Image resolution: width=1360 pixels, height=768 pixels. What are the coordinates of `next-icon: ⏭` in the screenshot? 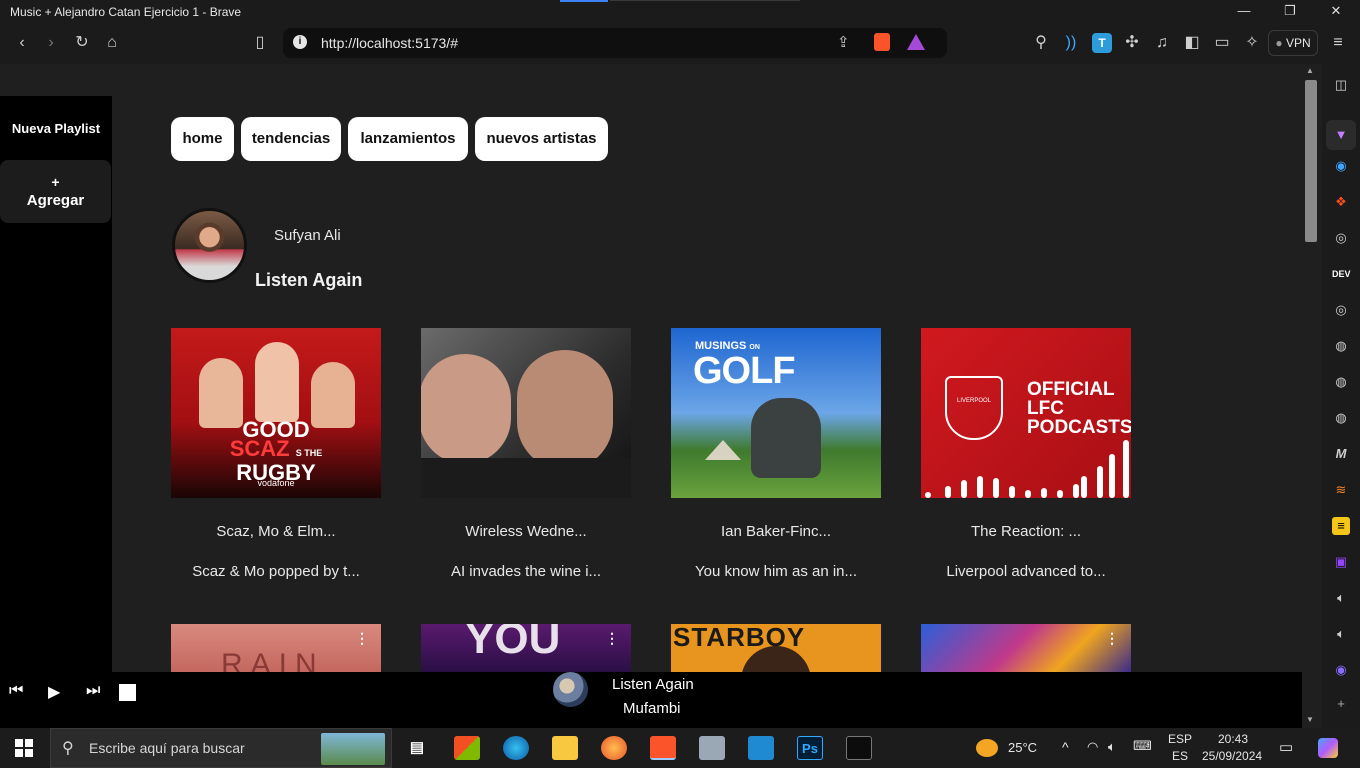 It's located at (93, 691).